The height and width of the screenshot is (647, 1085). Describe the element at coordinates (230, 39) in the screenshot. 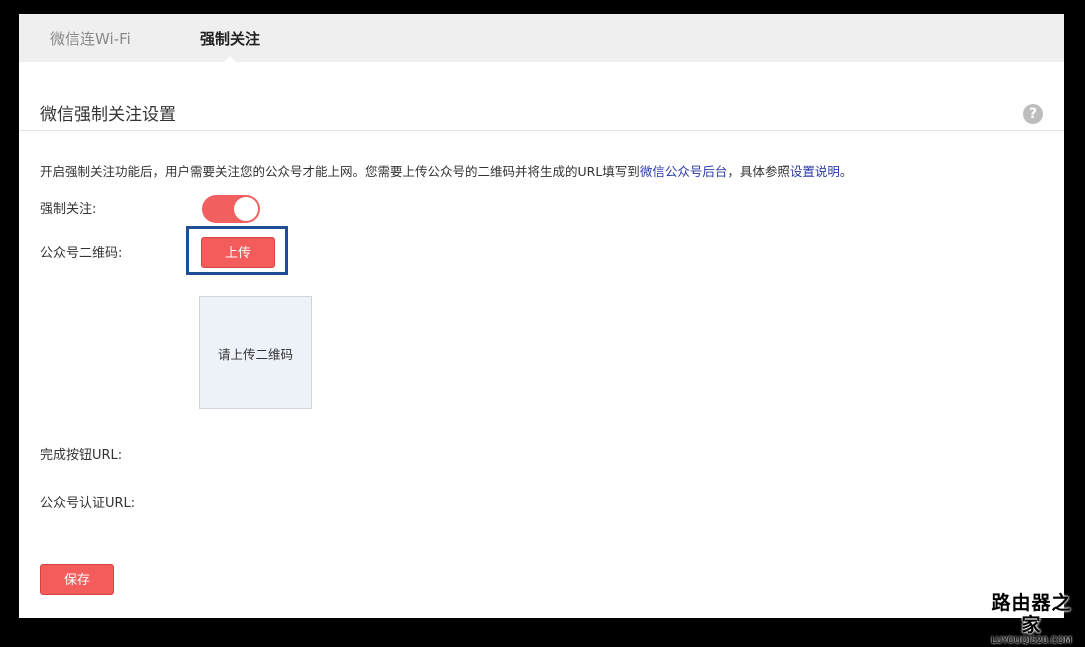

I see `tab-force-follow: 强制关注` at that location.